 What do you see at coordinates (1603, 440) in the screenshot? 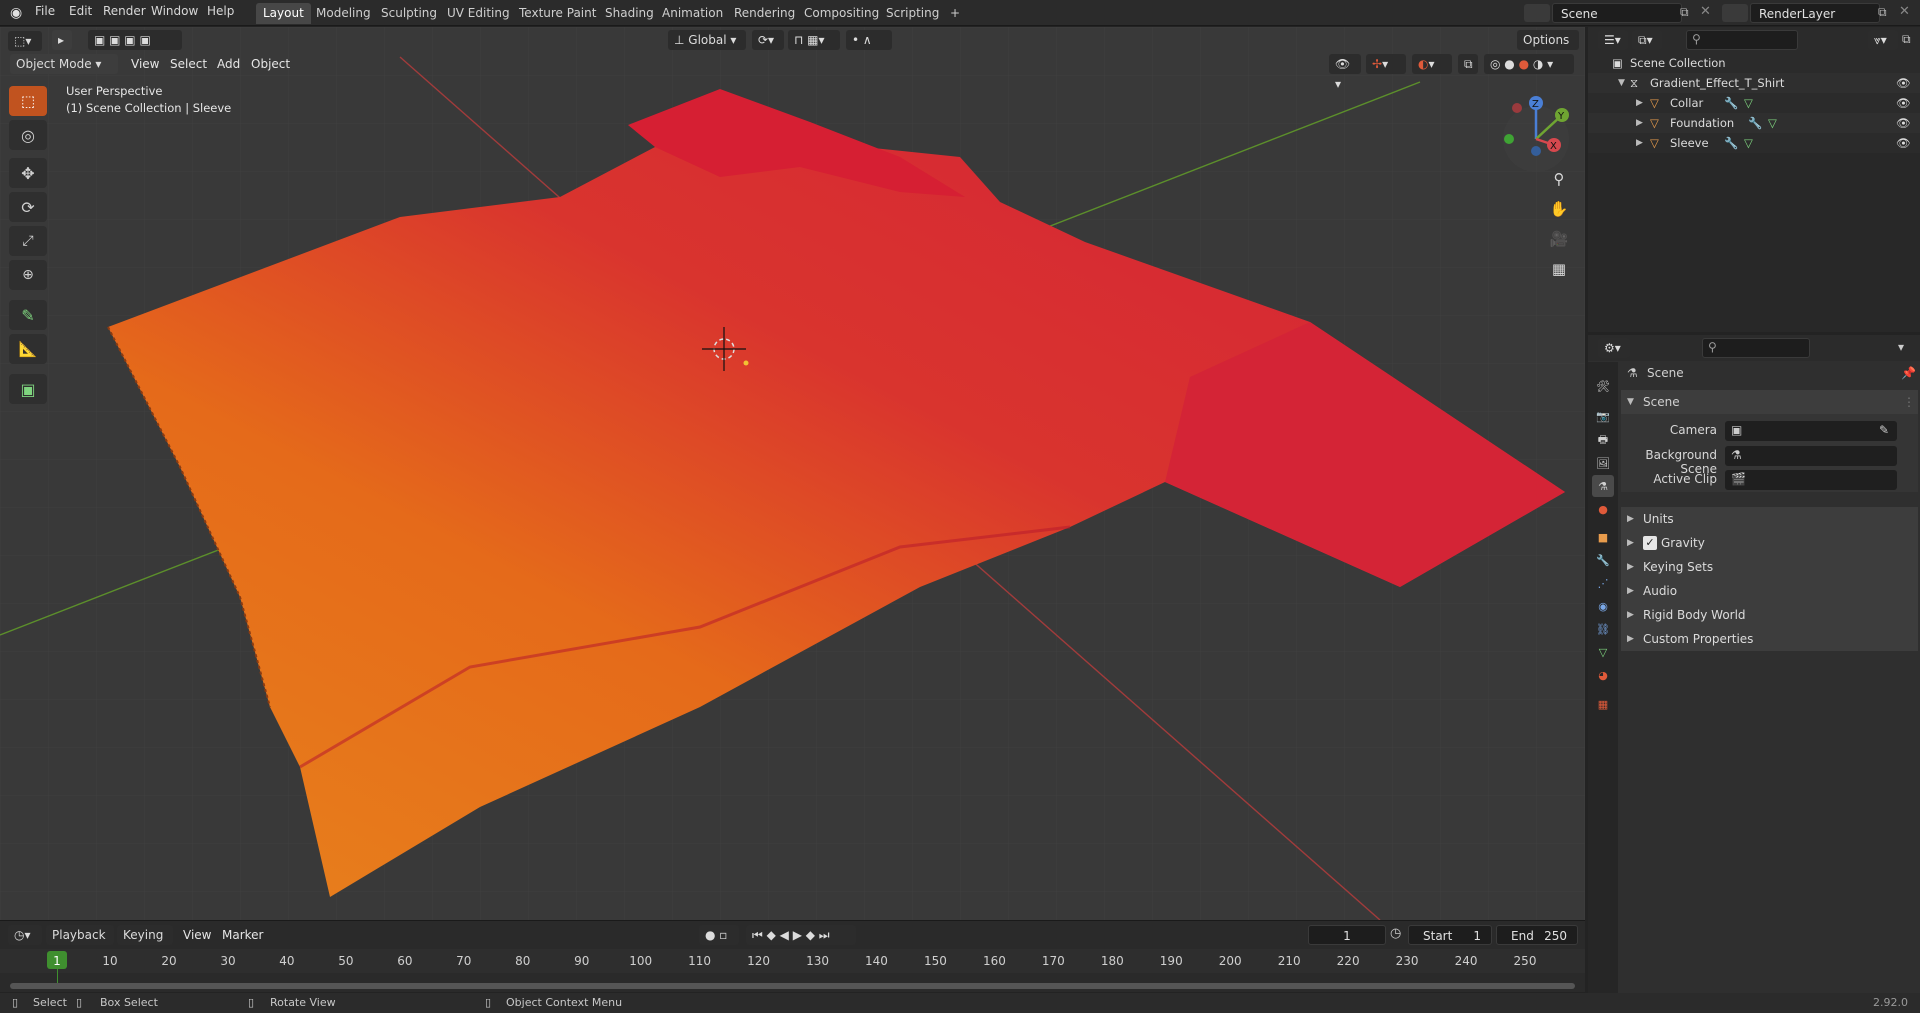
I see `tab-output: 🖶` at bounding box center [1603, 440].